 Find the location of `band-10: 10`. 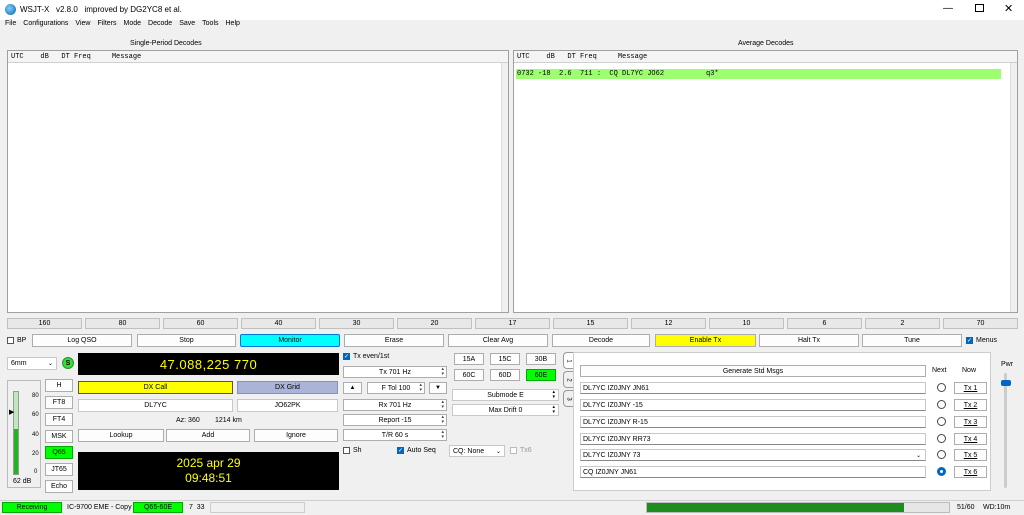

band-10: 10 is located at coordinates (746, 323).